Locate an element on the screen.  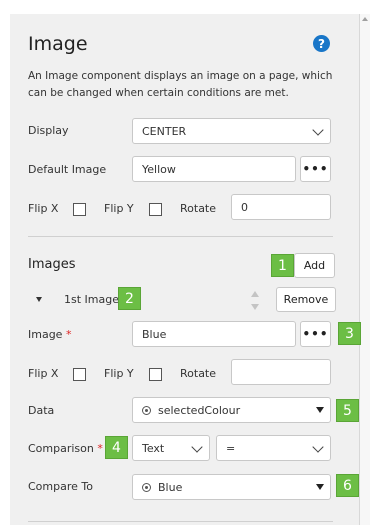
variable-icon is located at coordinates (146, 410).